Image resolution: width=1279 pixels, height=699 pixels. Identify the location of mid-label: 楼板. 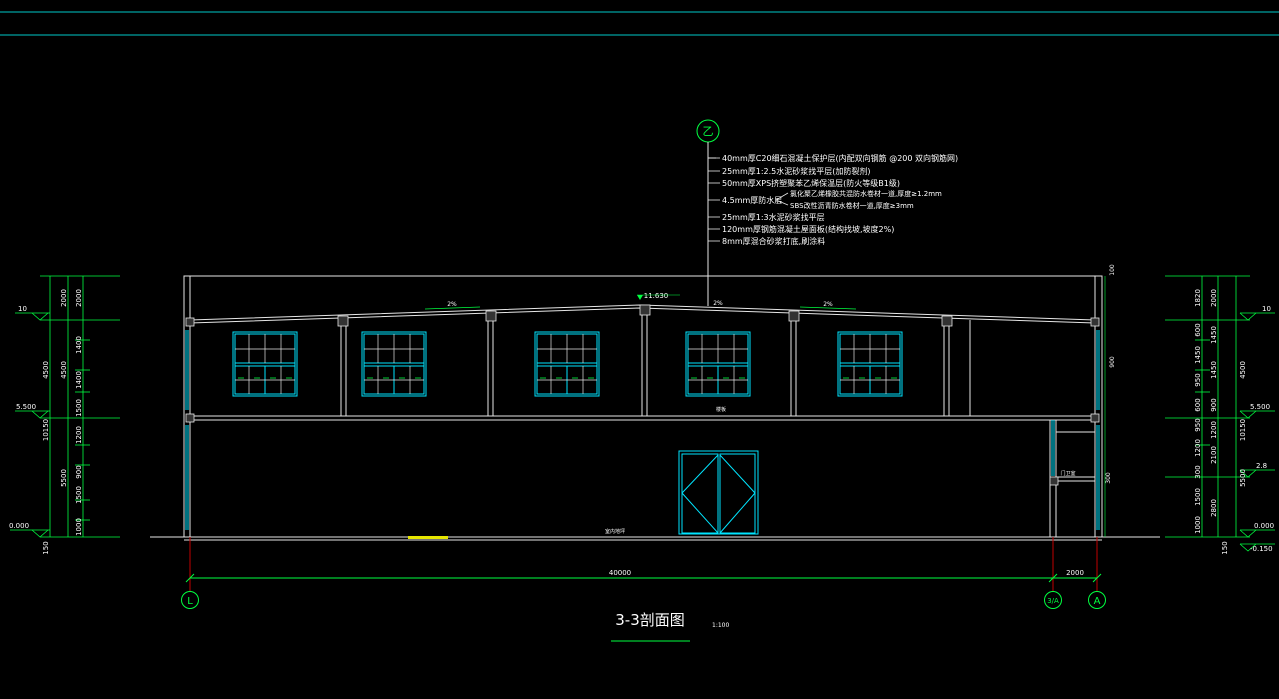
(721, 409).